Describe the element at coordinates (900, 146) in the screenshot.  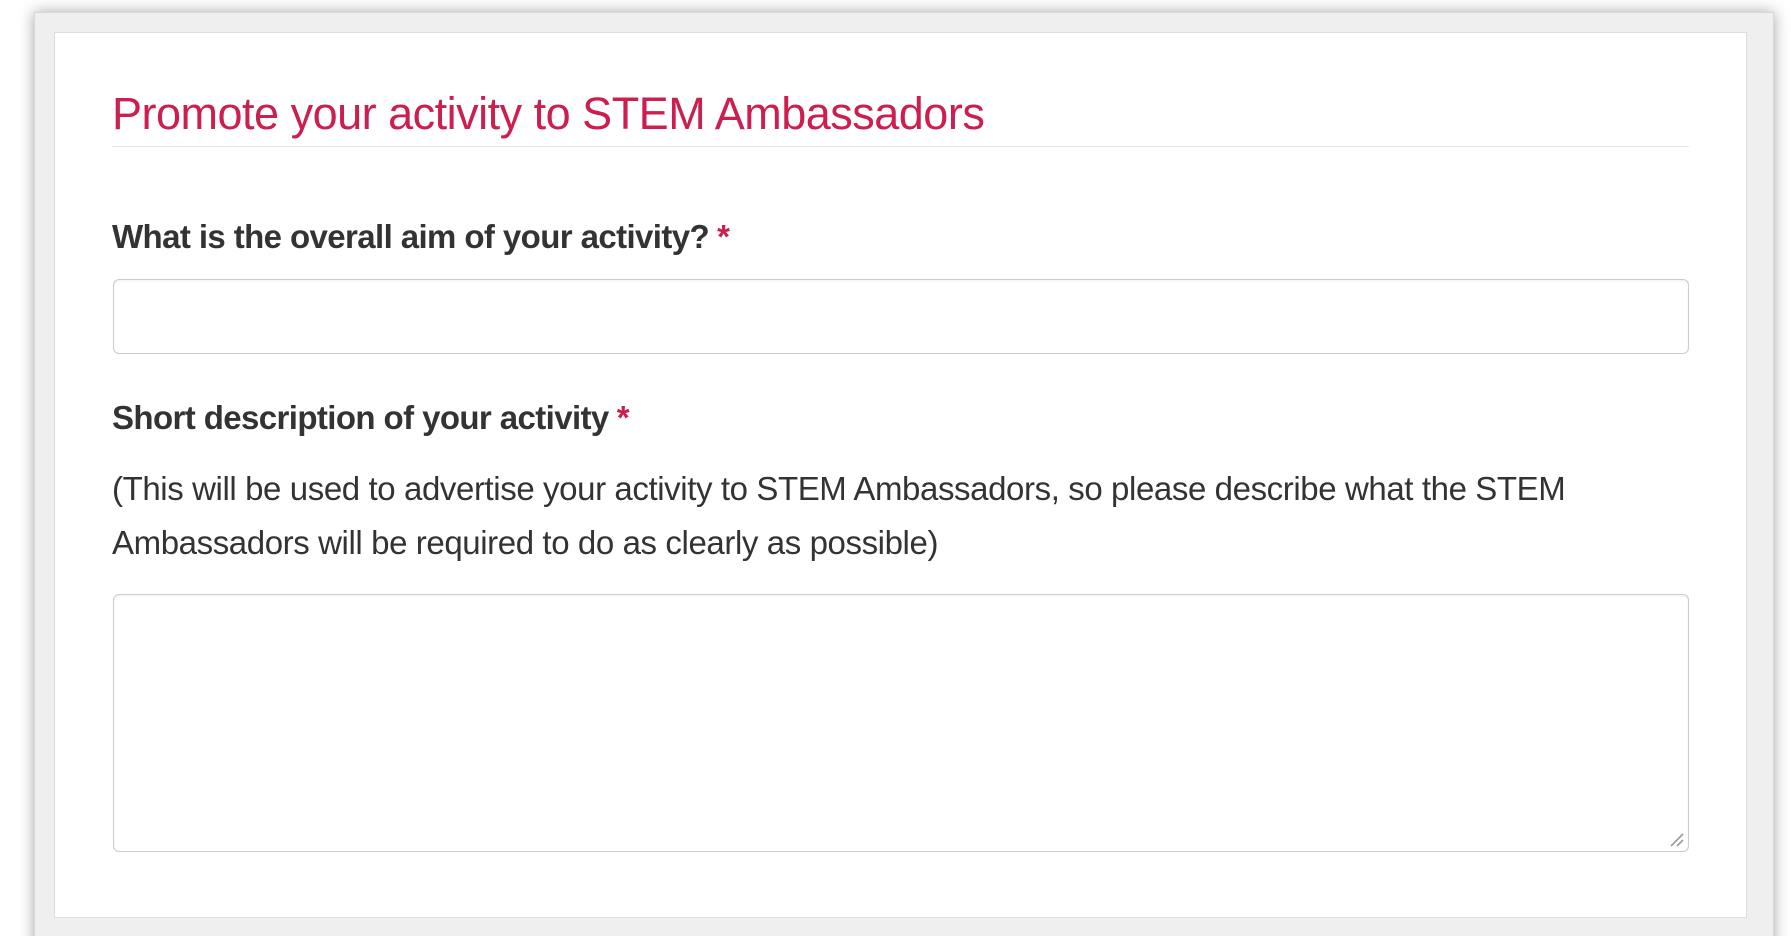
I see `section-divider` at that location.